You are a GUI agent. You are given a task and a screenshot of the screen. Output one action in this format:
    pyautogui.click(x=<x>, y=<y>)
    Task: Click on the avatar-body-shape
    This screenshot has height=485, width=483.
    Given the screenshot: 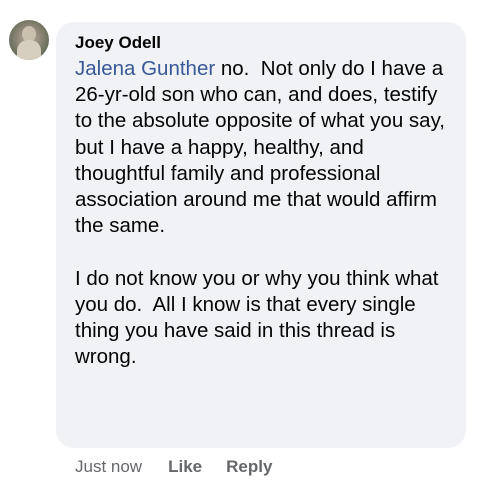 What is the action you would take?
    pyautogui.click(x=29, y=50)
    